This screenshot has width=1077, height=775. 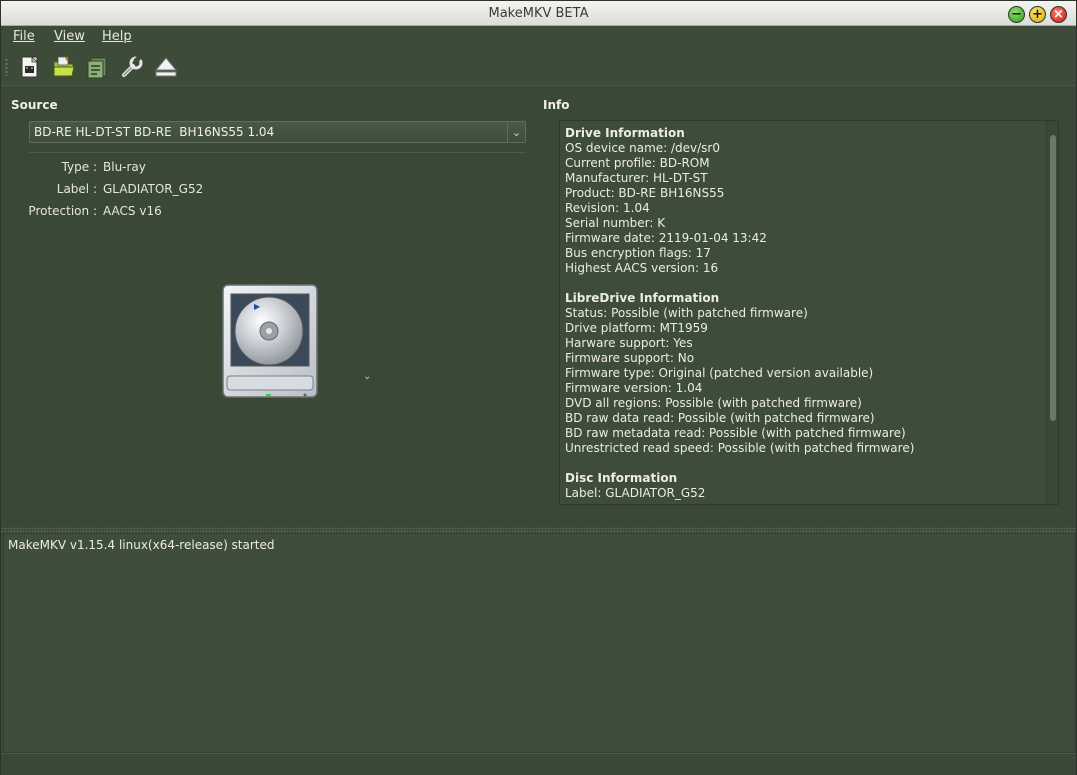 What do you see at coordinates (642, 268) in the screenshot?
I see `info-line: Highest AACS version: 16` at bounding box center [642, 268].